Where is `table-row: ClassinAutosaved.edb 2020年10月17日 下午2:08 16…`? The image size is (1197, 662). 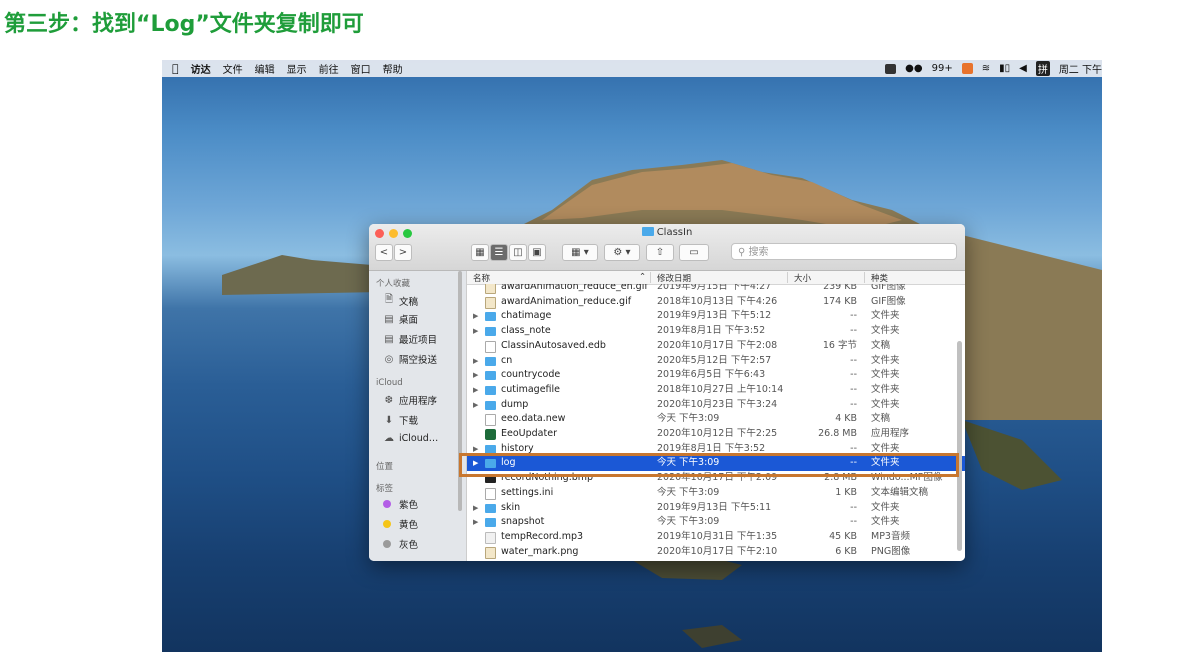
table-row: ClassinAutosaved.edb 2020年10月17日 下午2:08 16… is located at coordinates (716, 346).